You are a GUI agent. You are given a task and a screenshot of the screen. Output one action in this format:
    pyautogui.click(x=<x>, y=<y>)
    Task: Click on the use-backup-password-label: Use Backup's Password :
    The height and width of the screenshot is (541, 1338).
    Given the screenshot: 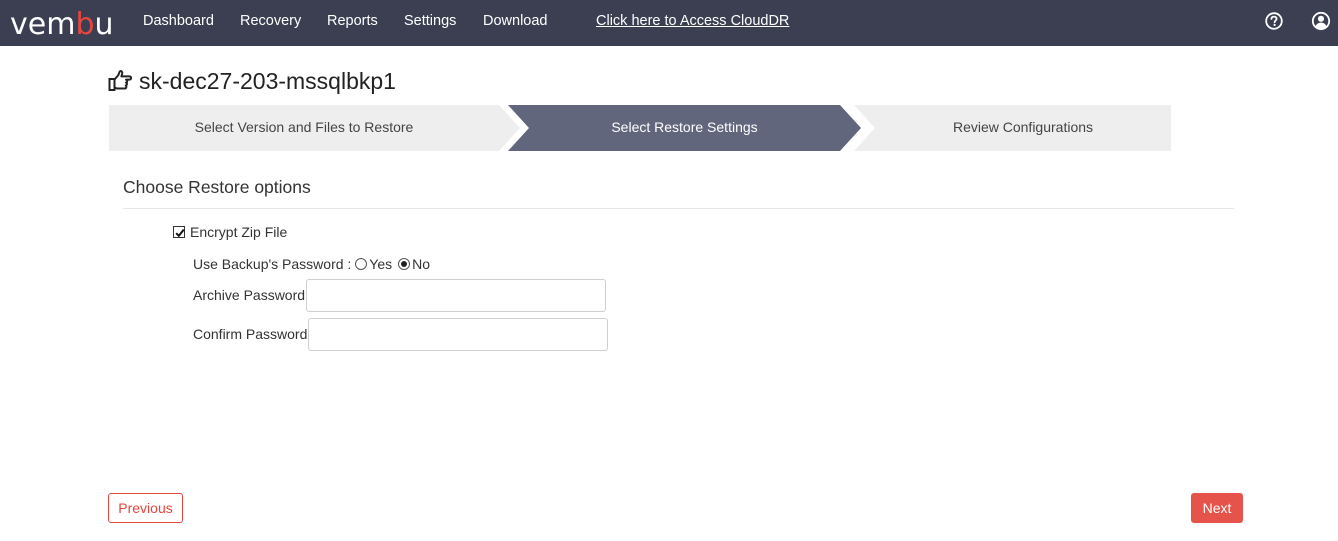 What is the action you would take?
    pyautogui.click(x=272, y=264)
    